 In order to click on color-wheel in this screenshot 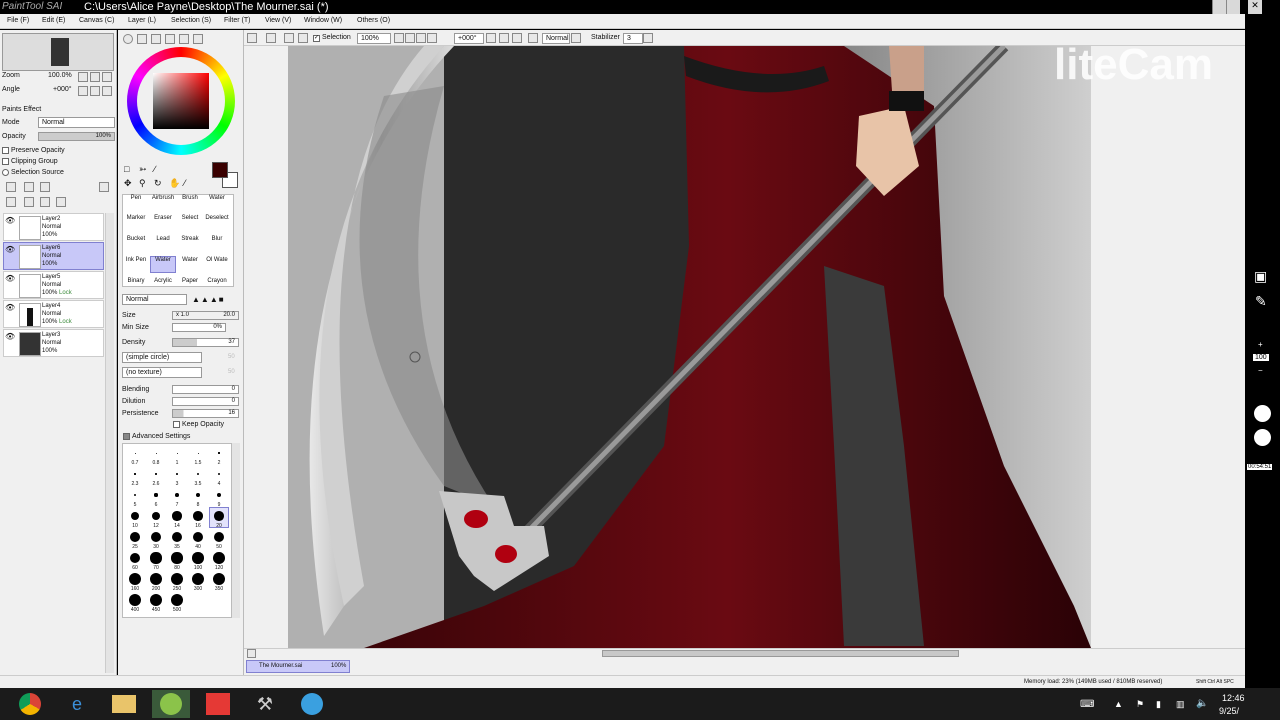, I will do `click(181, 101)`.